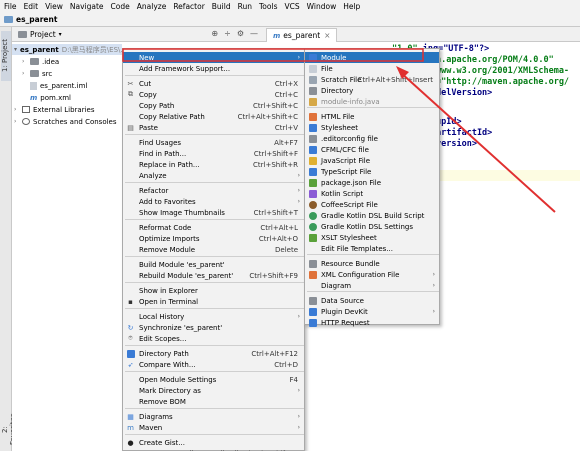 This screenshot has height=451, width=580. Describe the element at coordinates (49, 85) in the screenshot. I see `tree-item-iml: es_parent.iml` at that location.